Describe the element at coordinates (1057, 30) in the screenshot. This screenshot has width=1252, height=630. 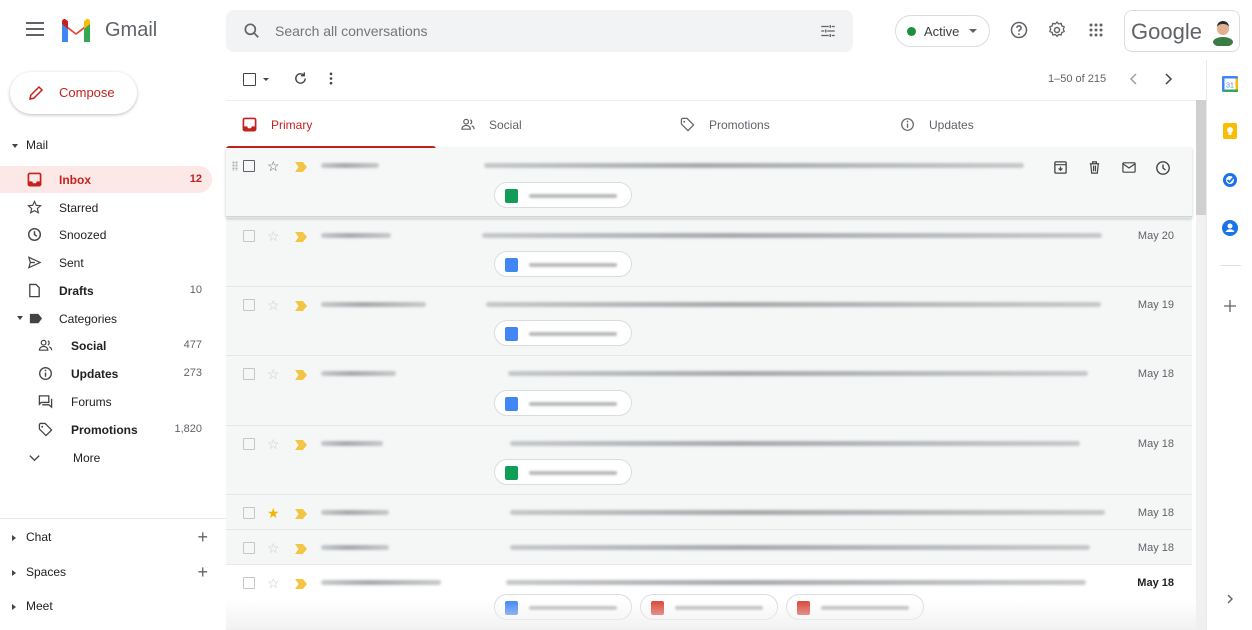
I see `settings-icon` at that location.